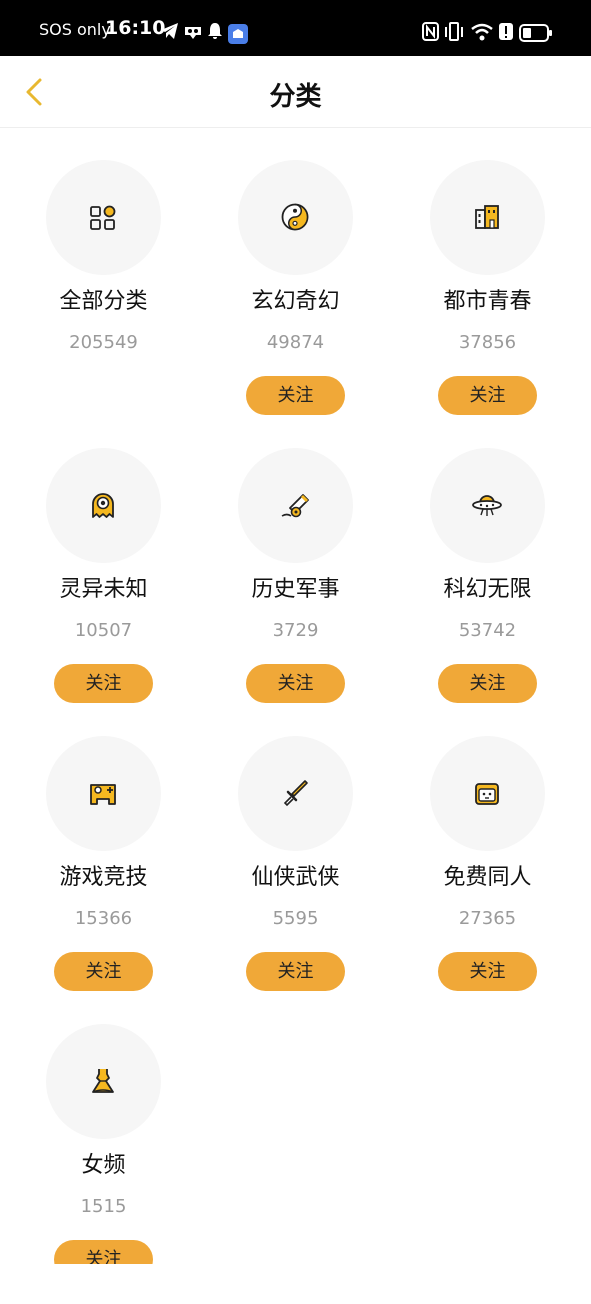 Image resolution: width=591 pixels, height=1304 pixels. What do you see at coordinates (103, 630) in the screenshot?
I see `category-count: 10507` at bounding box center [103, 630].